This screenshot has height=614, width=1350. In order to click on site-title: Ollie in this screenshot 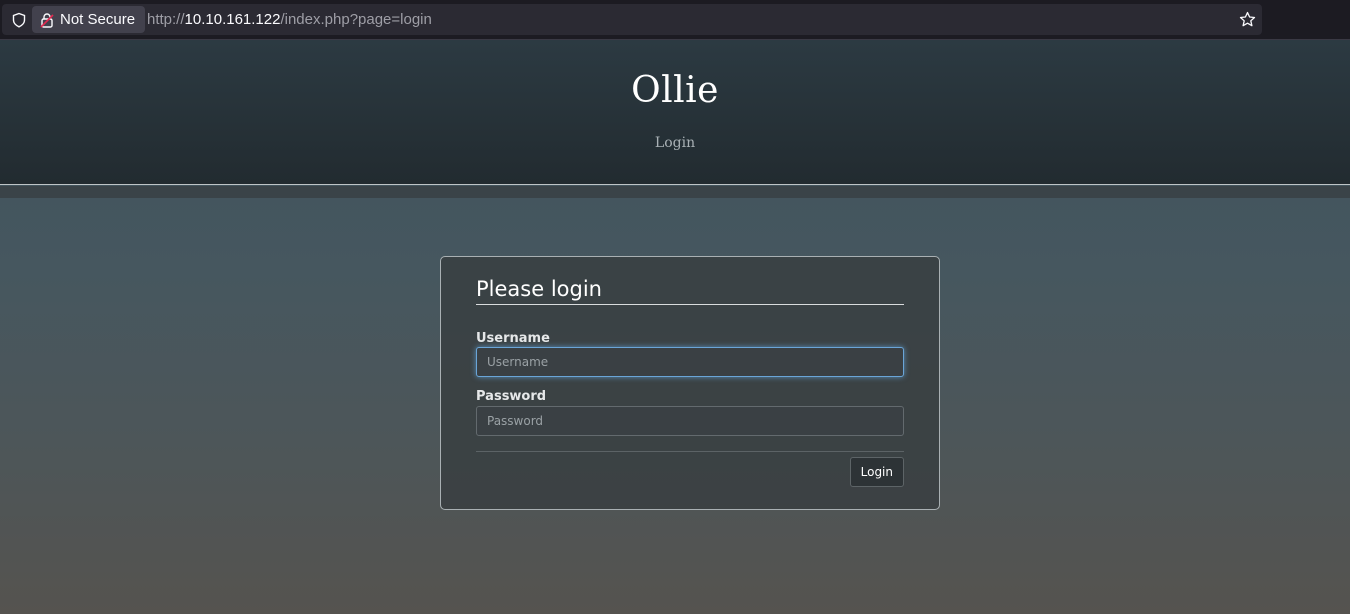, I will do `click(675, 90)`.